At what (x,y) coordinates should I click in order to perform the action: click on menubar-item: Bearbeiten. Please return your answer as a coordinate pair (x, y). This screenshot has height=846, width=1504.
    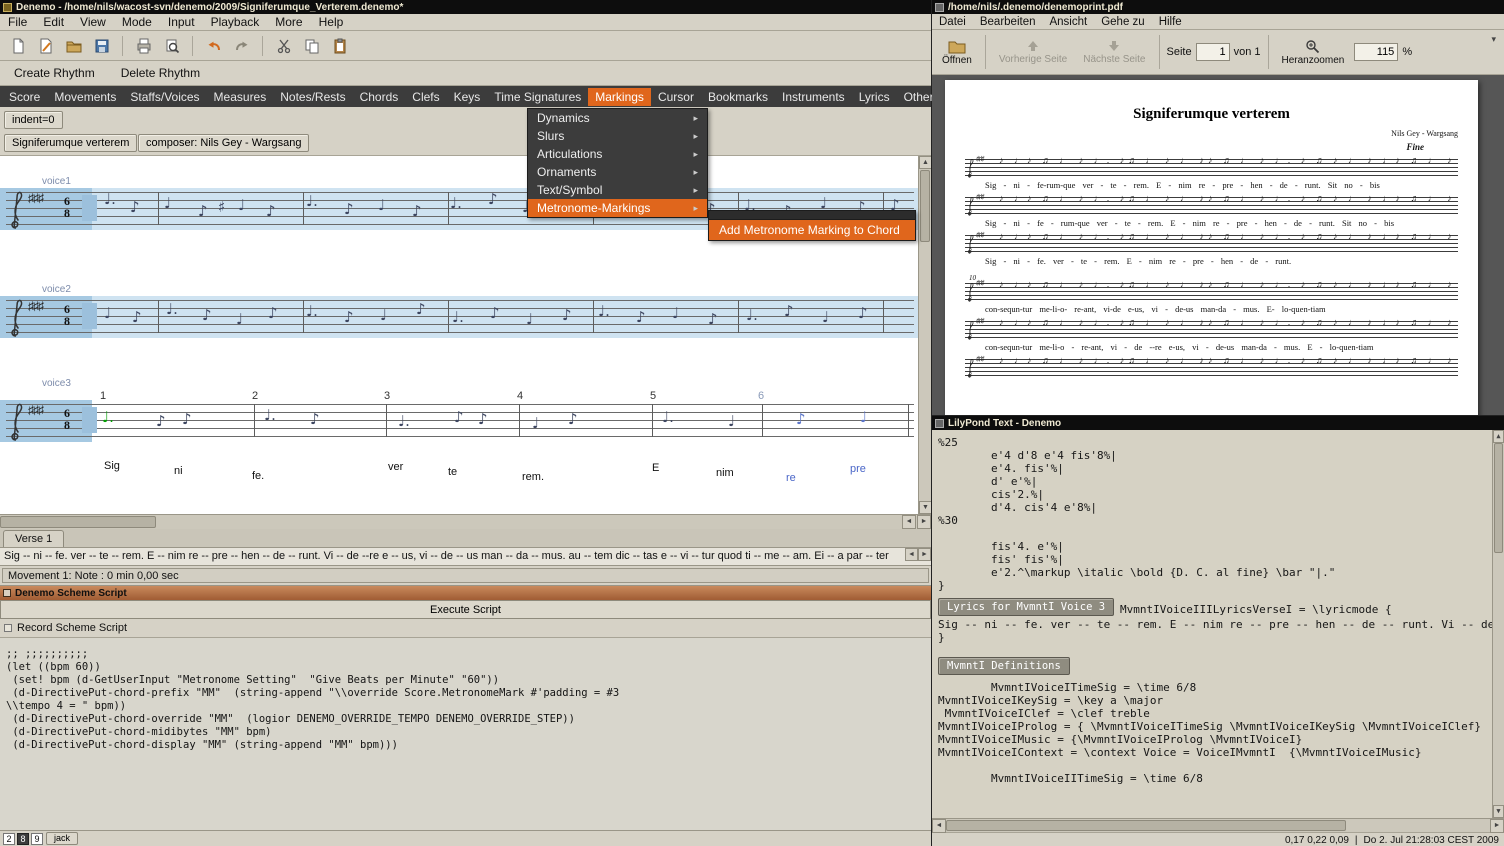
    Looking at the image, I should click on (1008, 22).